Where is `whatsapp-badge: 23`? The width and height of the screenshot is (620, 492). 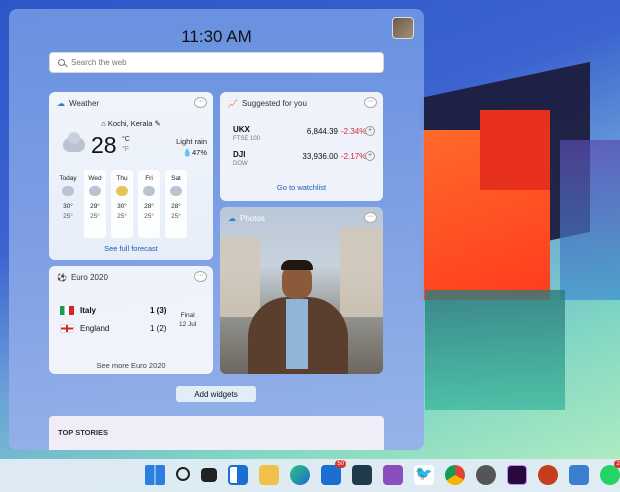 whatsapp-badge: 23 is located at coordinates (617, 464).